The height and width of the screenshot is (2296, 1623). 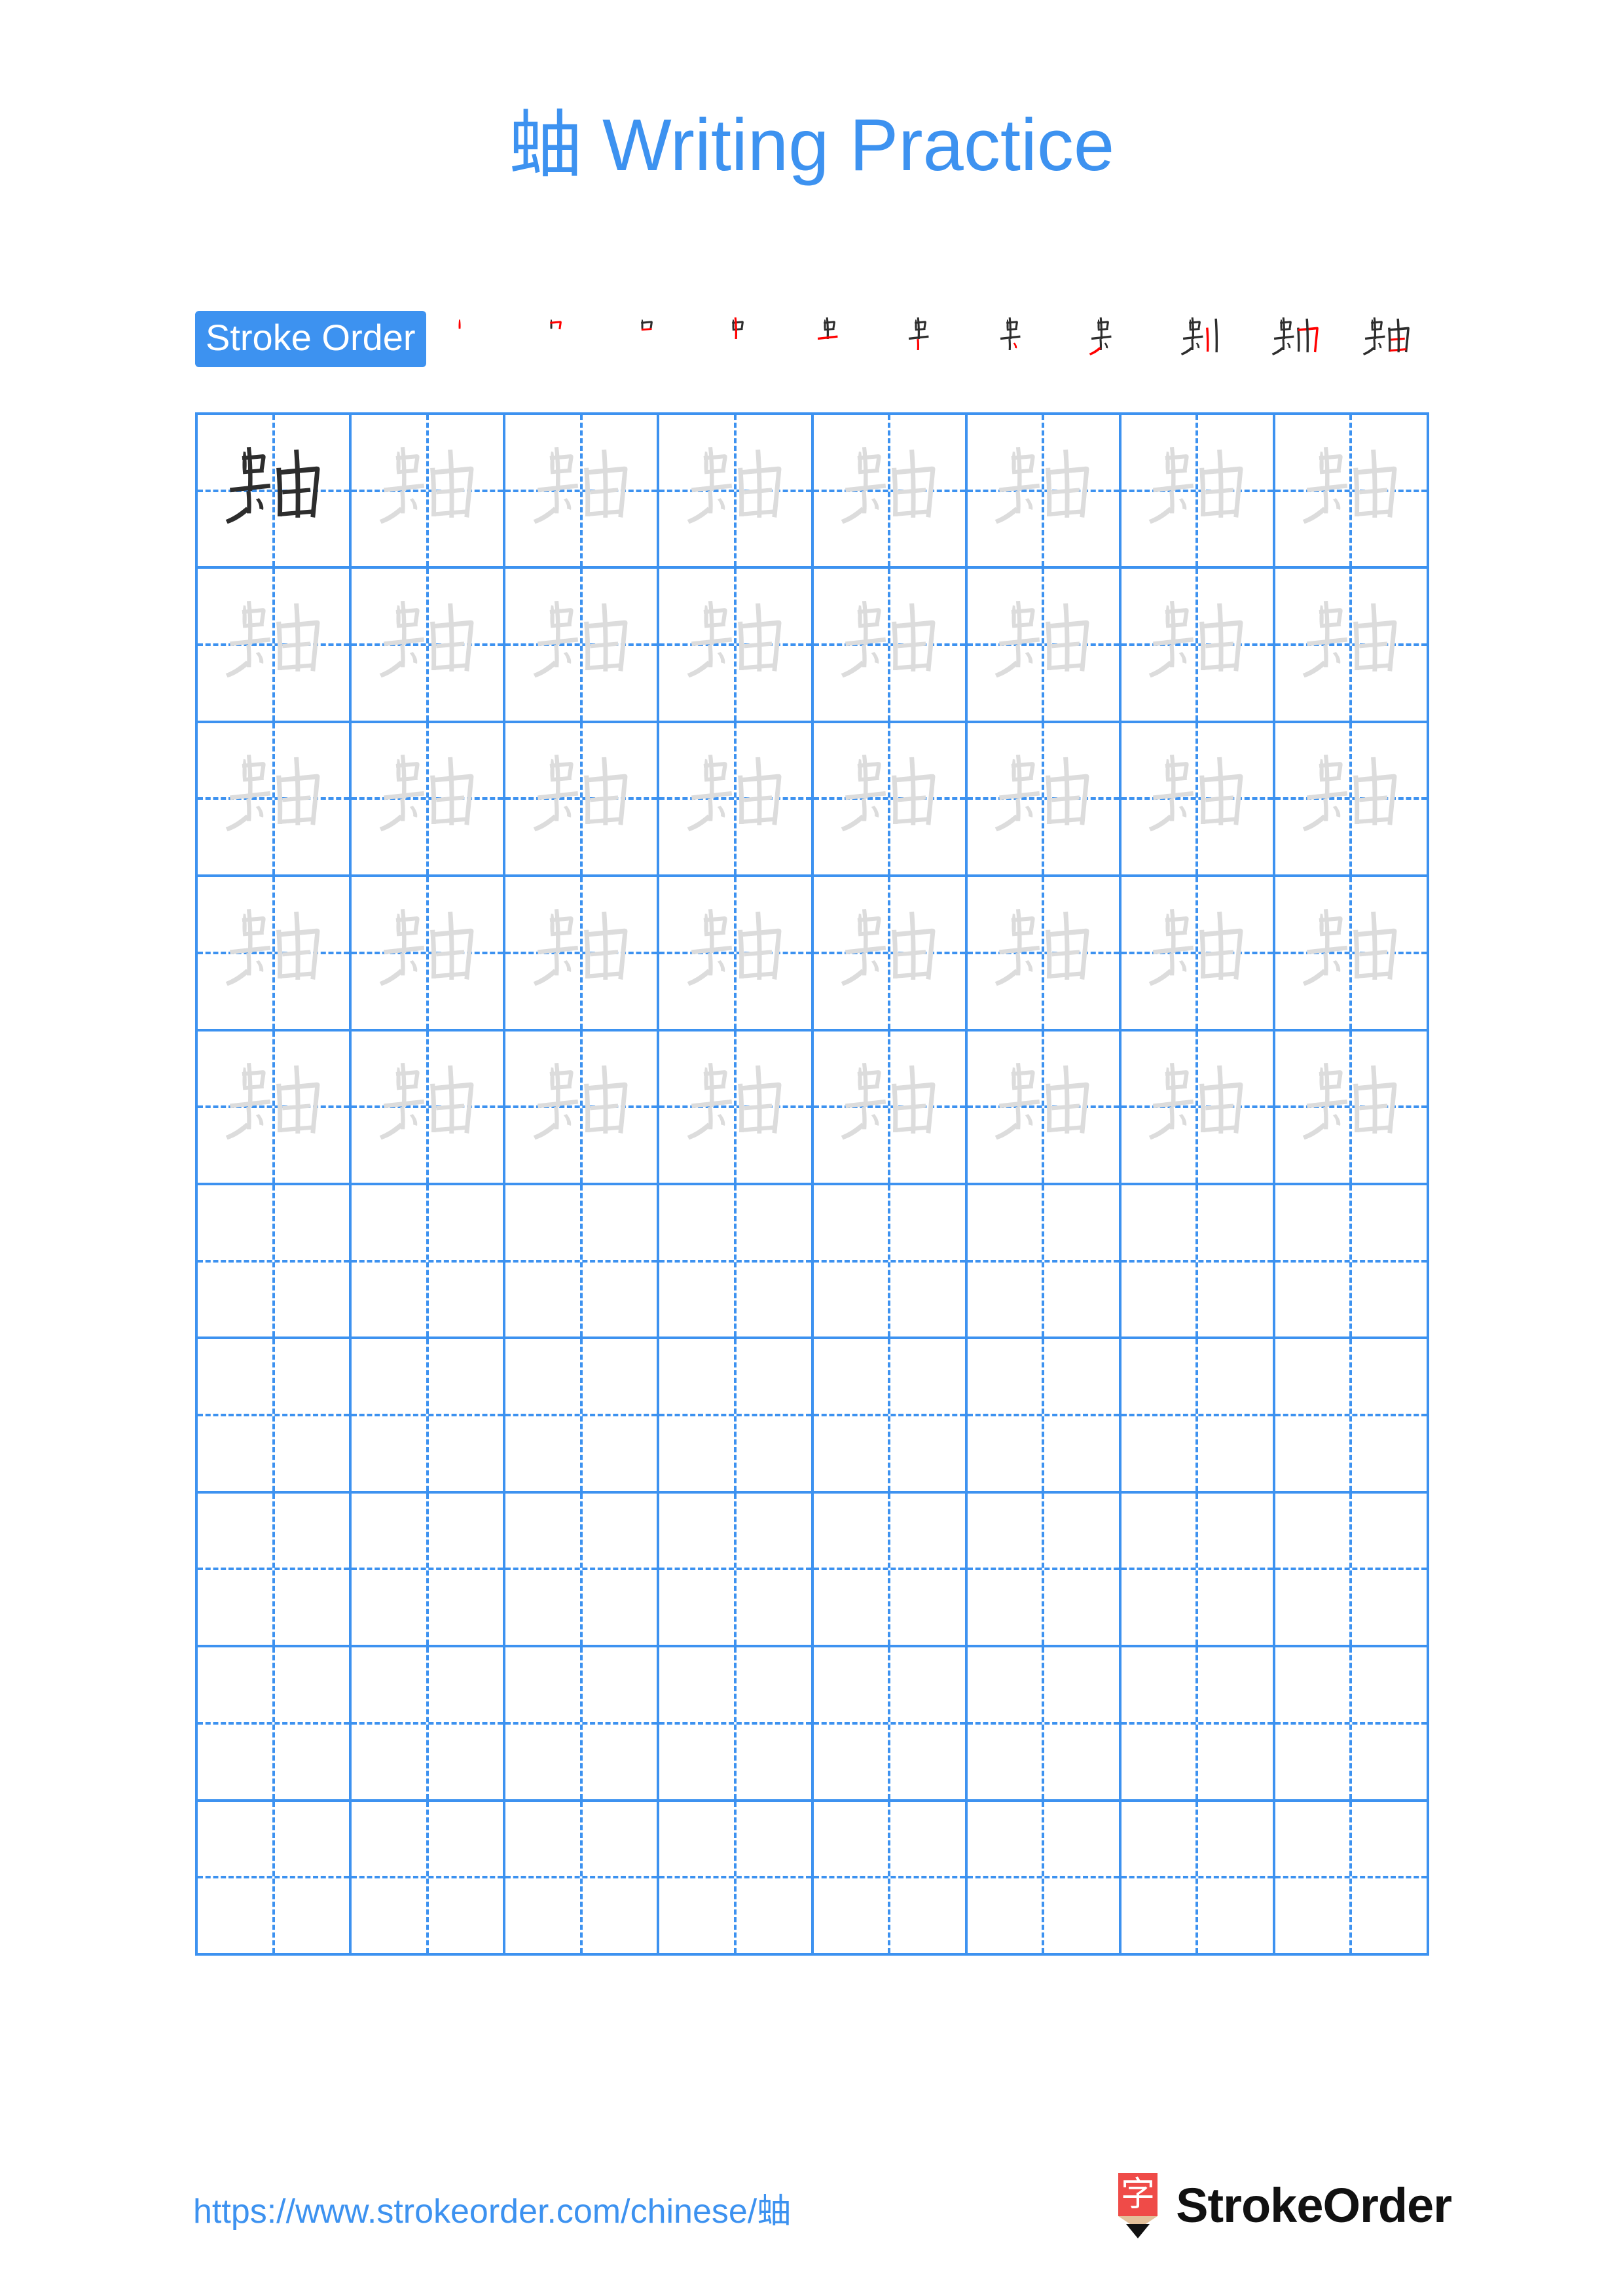 What do you see at coordinates (1283, 2206) in the screenshot?
I see `footer-brand-logo: 字 StrokeOrder` at bounding box center [1283, 2206].